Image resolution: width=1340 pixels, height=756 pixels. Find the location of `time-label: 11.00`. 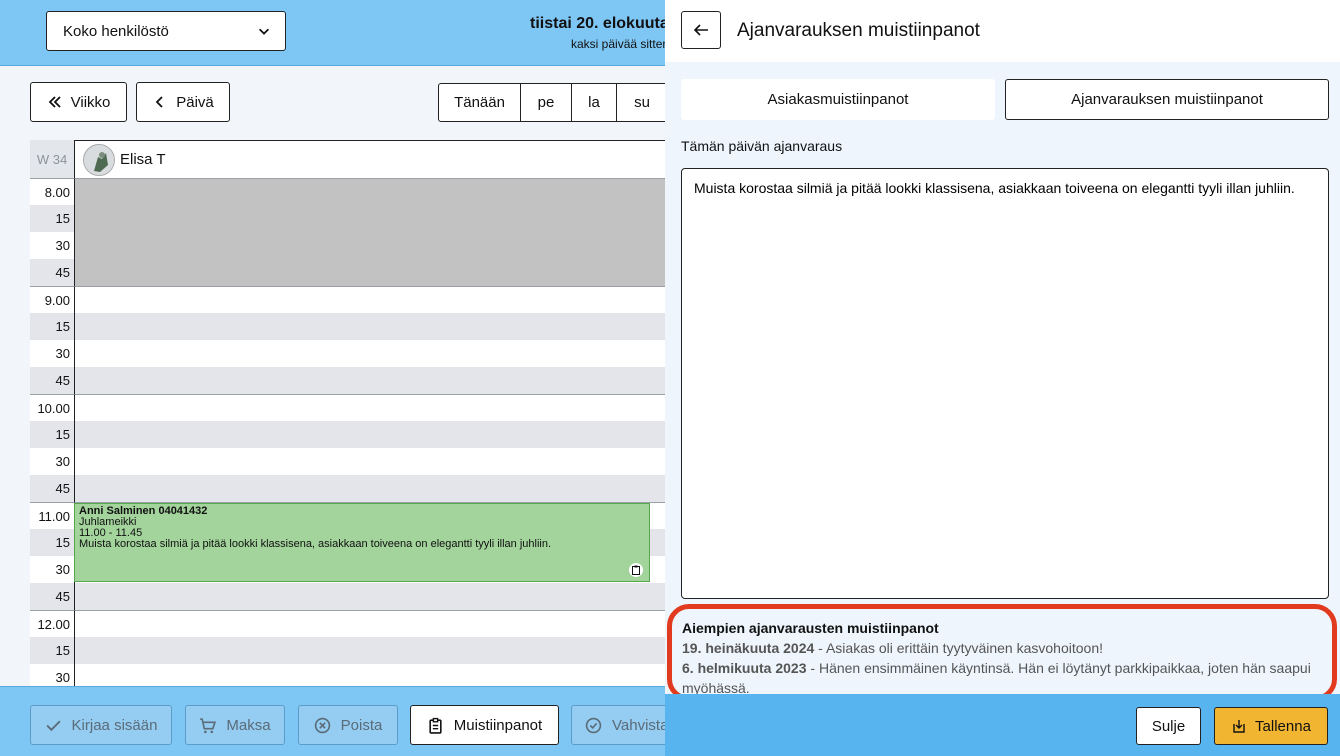

time-label: 11.00 is located at coordinates (52, 515).